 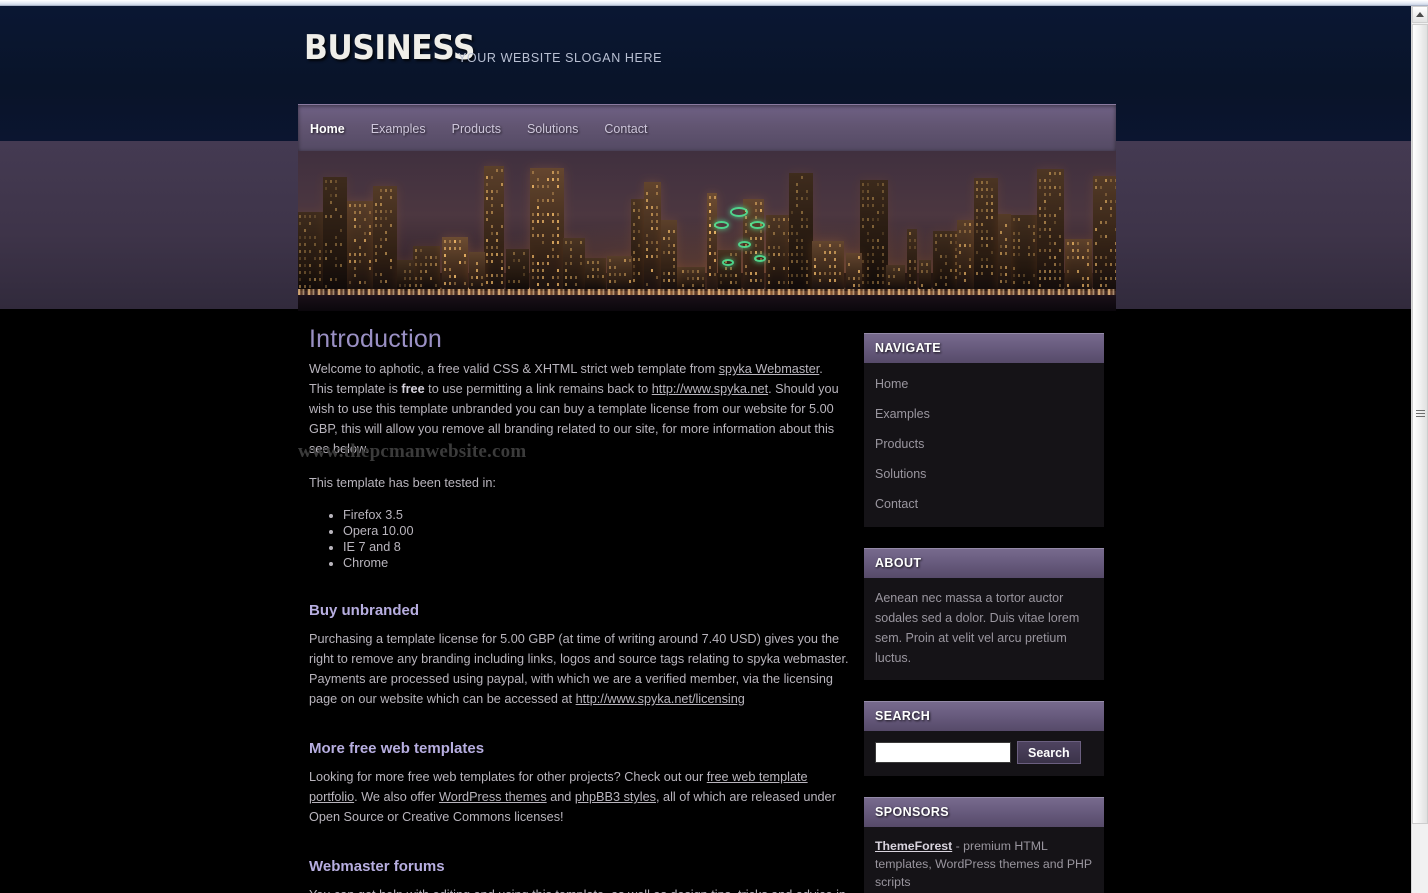 What do you see at coordinates (769, 369) in the screenshot?
I see `link-spyka-webmaster: spyka Webmaster` at bounding box center [769, 369].